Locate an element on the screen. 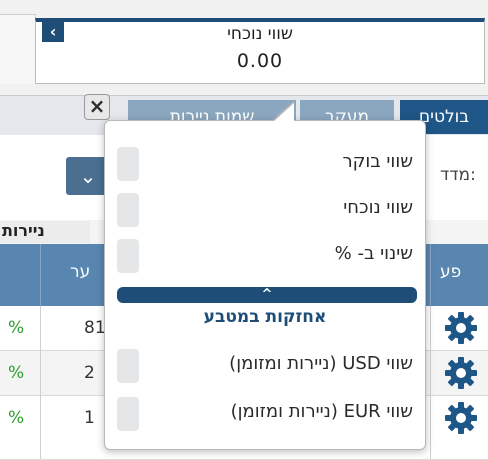  column-header-actions: פע is located at coordinates (450, 272).